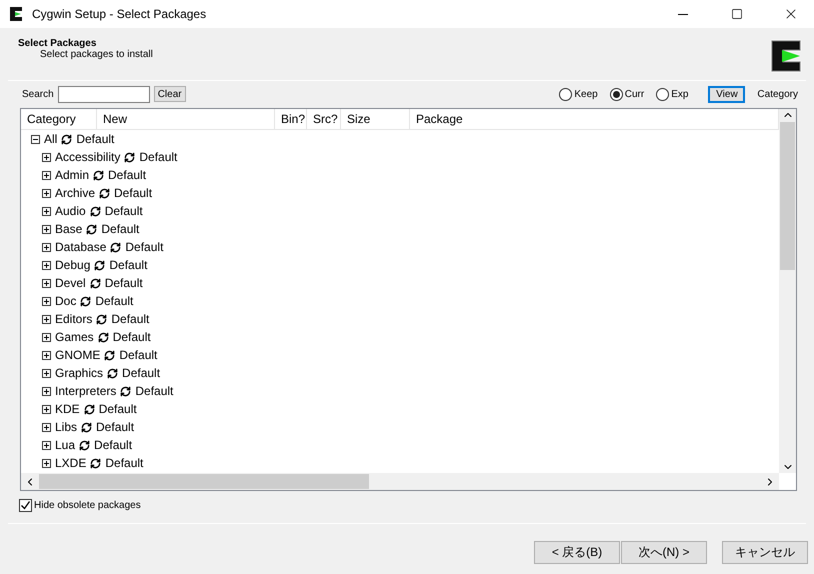 This screenshot has height=574, width=814. What do you see at coordinates (727, 94) in the screenshot?
I see `view-button: View` at bounding box center [727, 94].